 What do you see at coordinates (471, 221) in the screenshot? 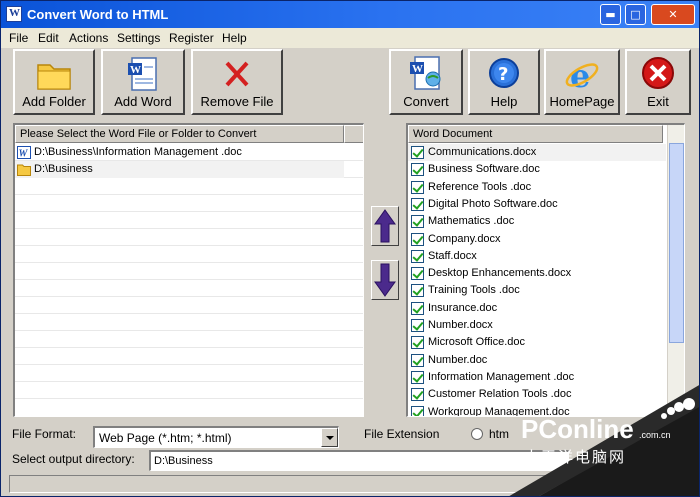
I see `document-name: Mathematics .doc` at bounding box center [471, 221].